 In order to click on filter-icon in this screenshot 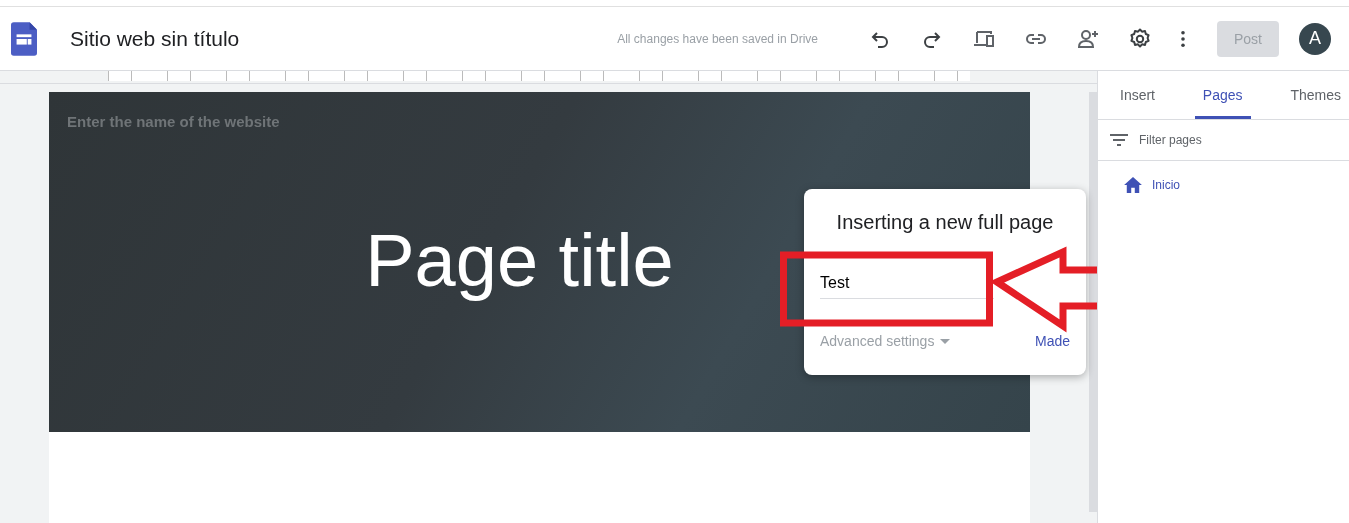, I will do `click(1119, 140)`.